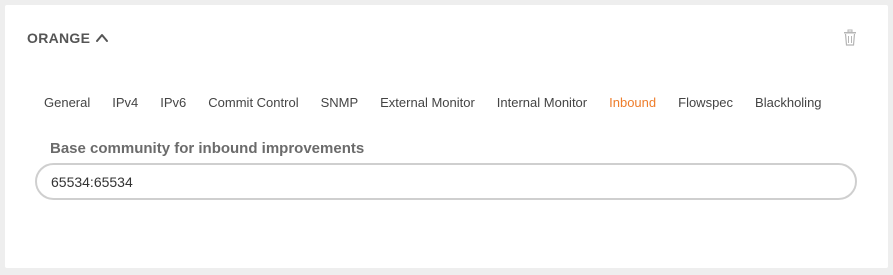  I want to click on tab-external-monitor: External Monitor, so click(427, 102).